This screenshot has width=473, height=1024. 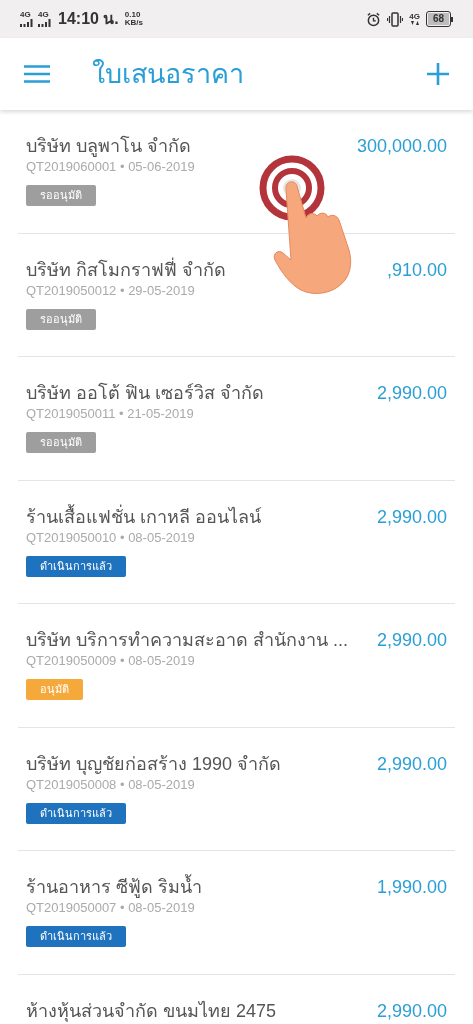 I want to click on quote-number-date: QT2019050008 • 08-05-2019, so click(x=111, y=784).